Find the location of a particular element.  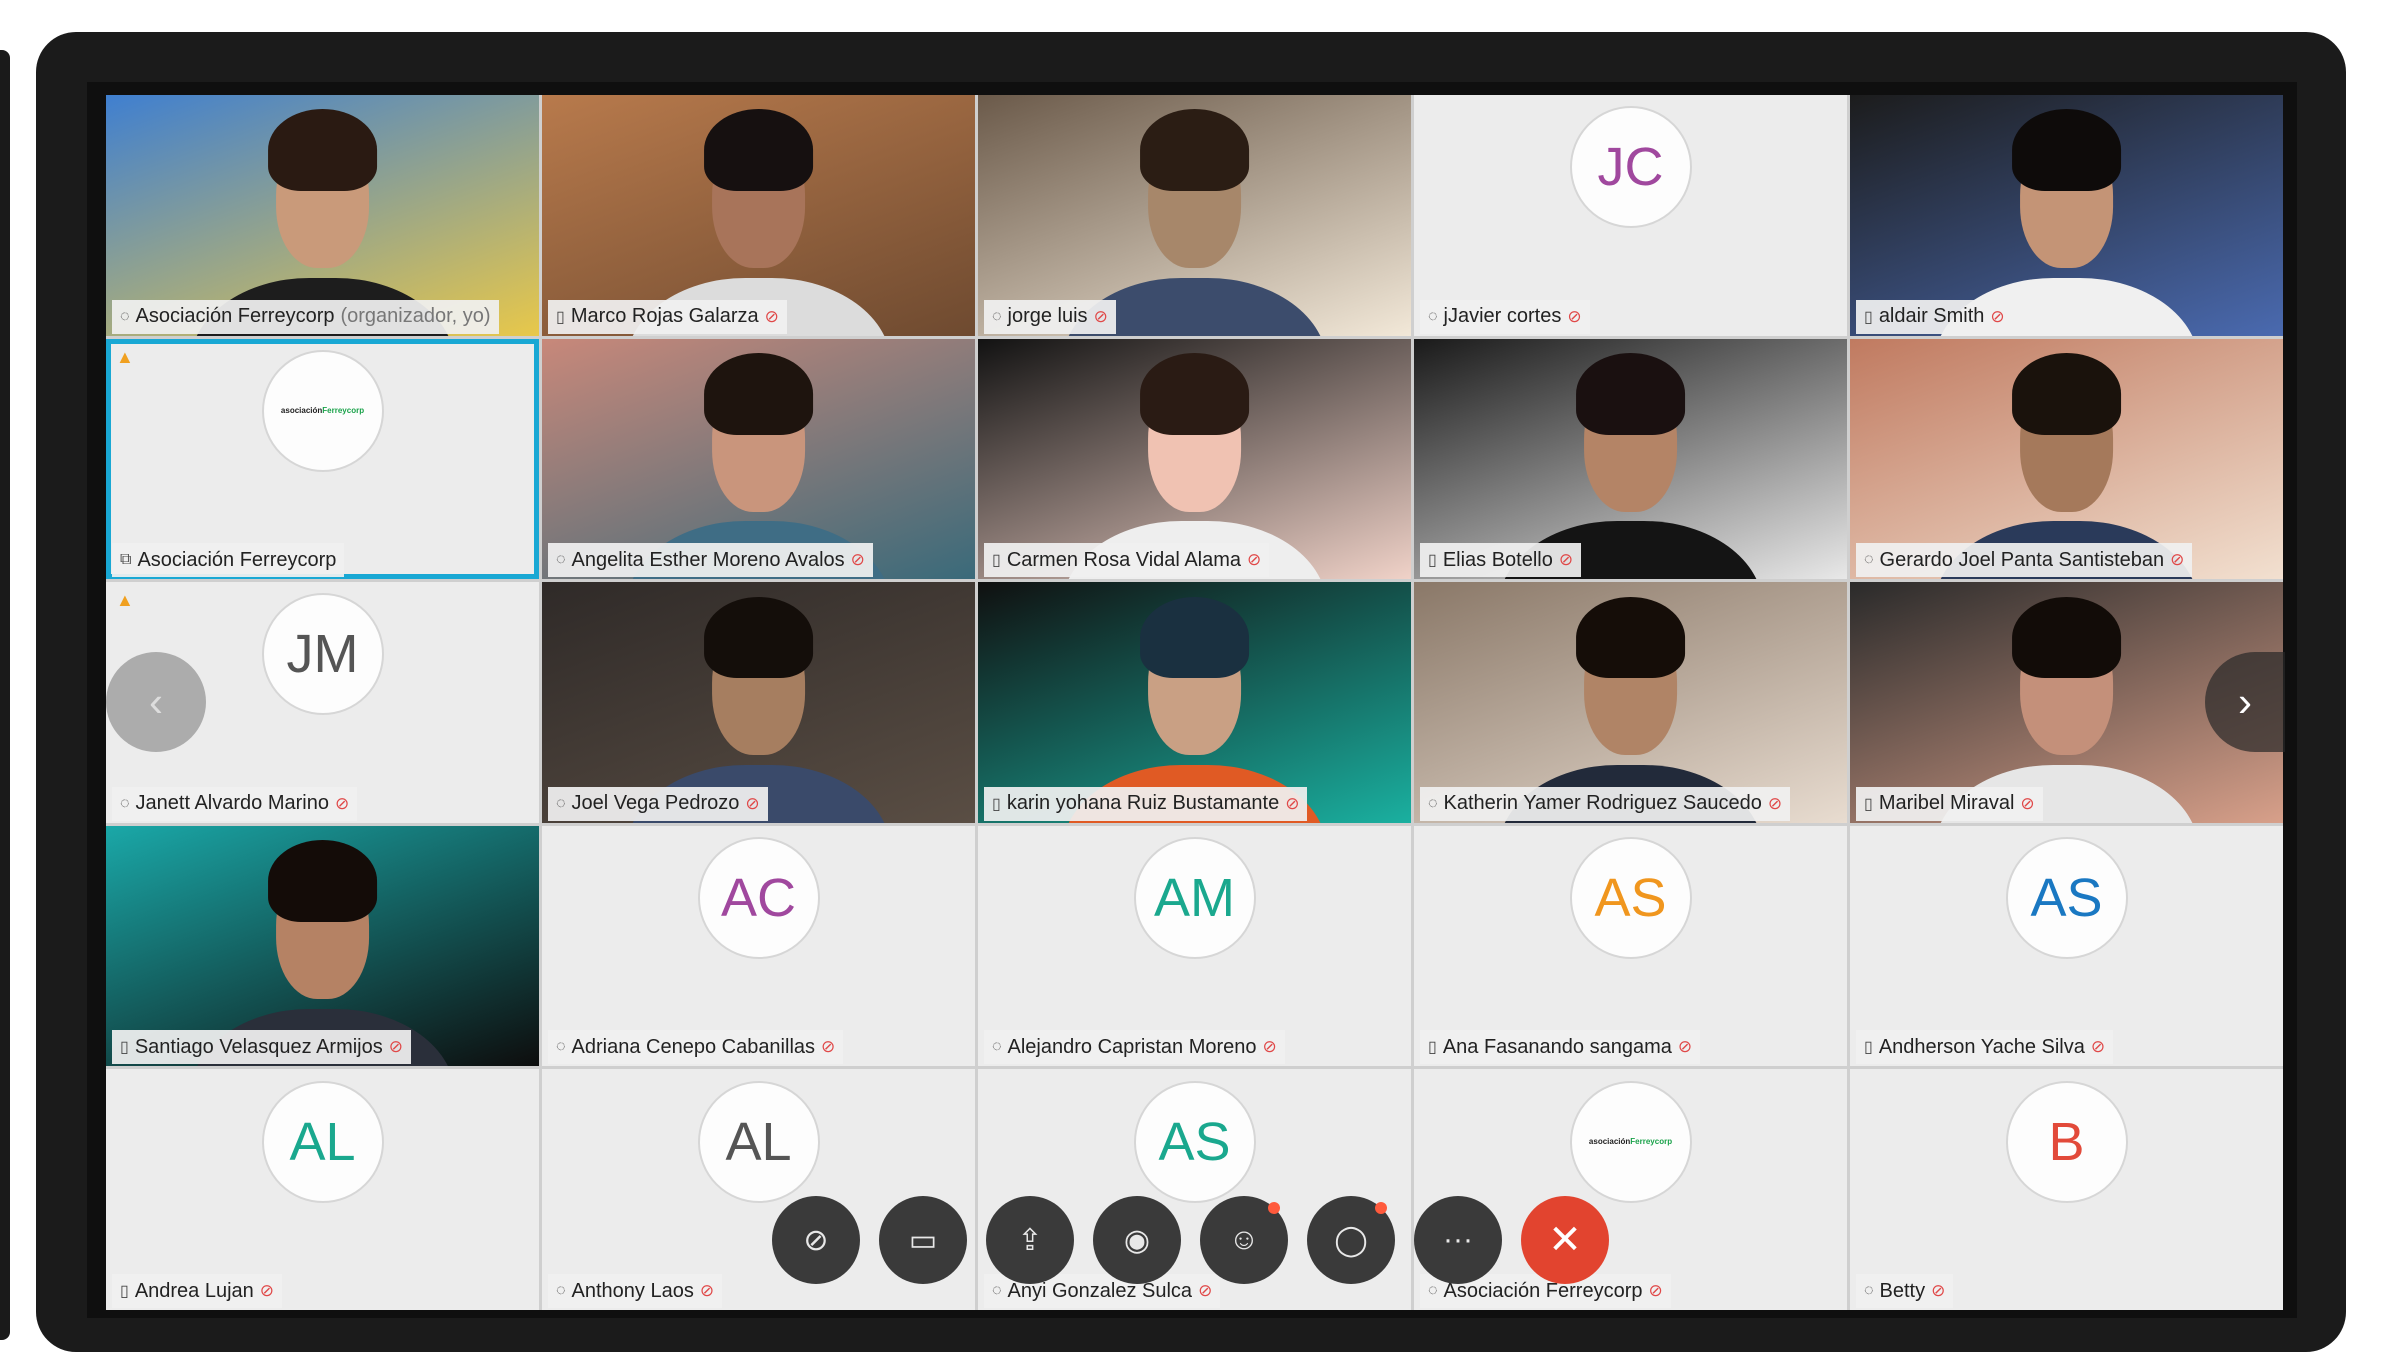

record-button: ◉ is located at coordinates (1137, 1240).